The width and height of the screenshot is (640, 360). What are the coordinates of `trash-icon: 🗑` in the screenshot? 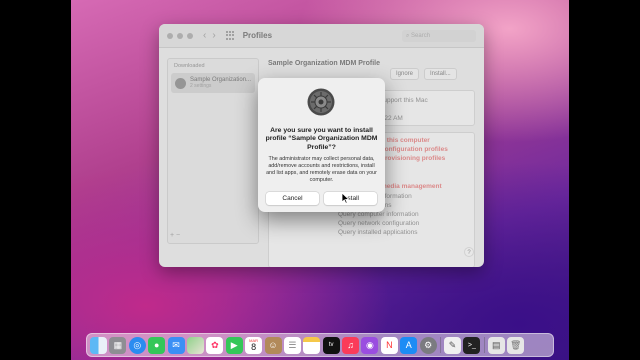 It's located at (516, 345).